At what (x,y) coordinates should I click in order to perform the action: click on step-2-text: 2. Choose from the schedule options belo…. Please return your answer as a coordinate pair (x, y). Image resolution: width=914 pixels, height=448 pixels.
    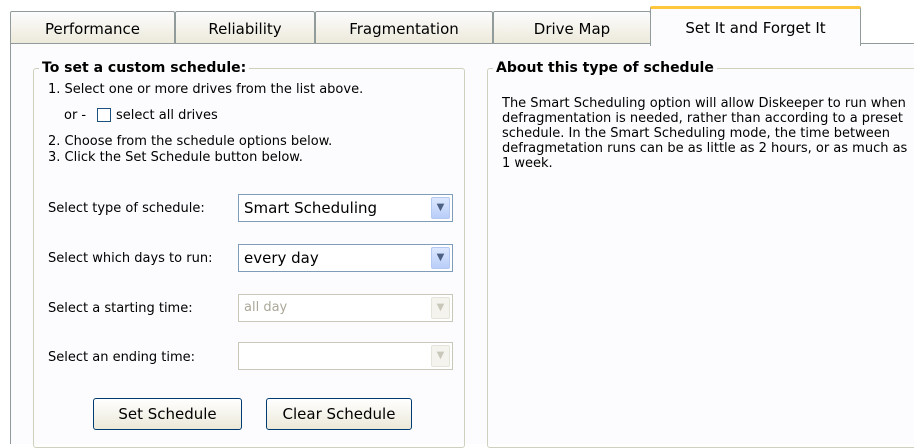
    Looking at the image, I should click on (190, 141).